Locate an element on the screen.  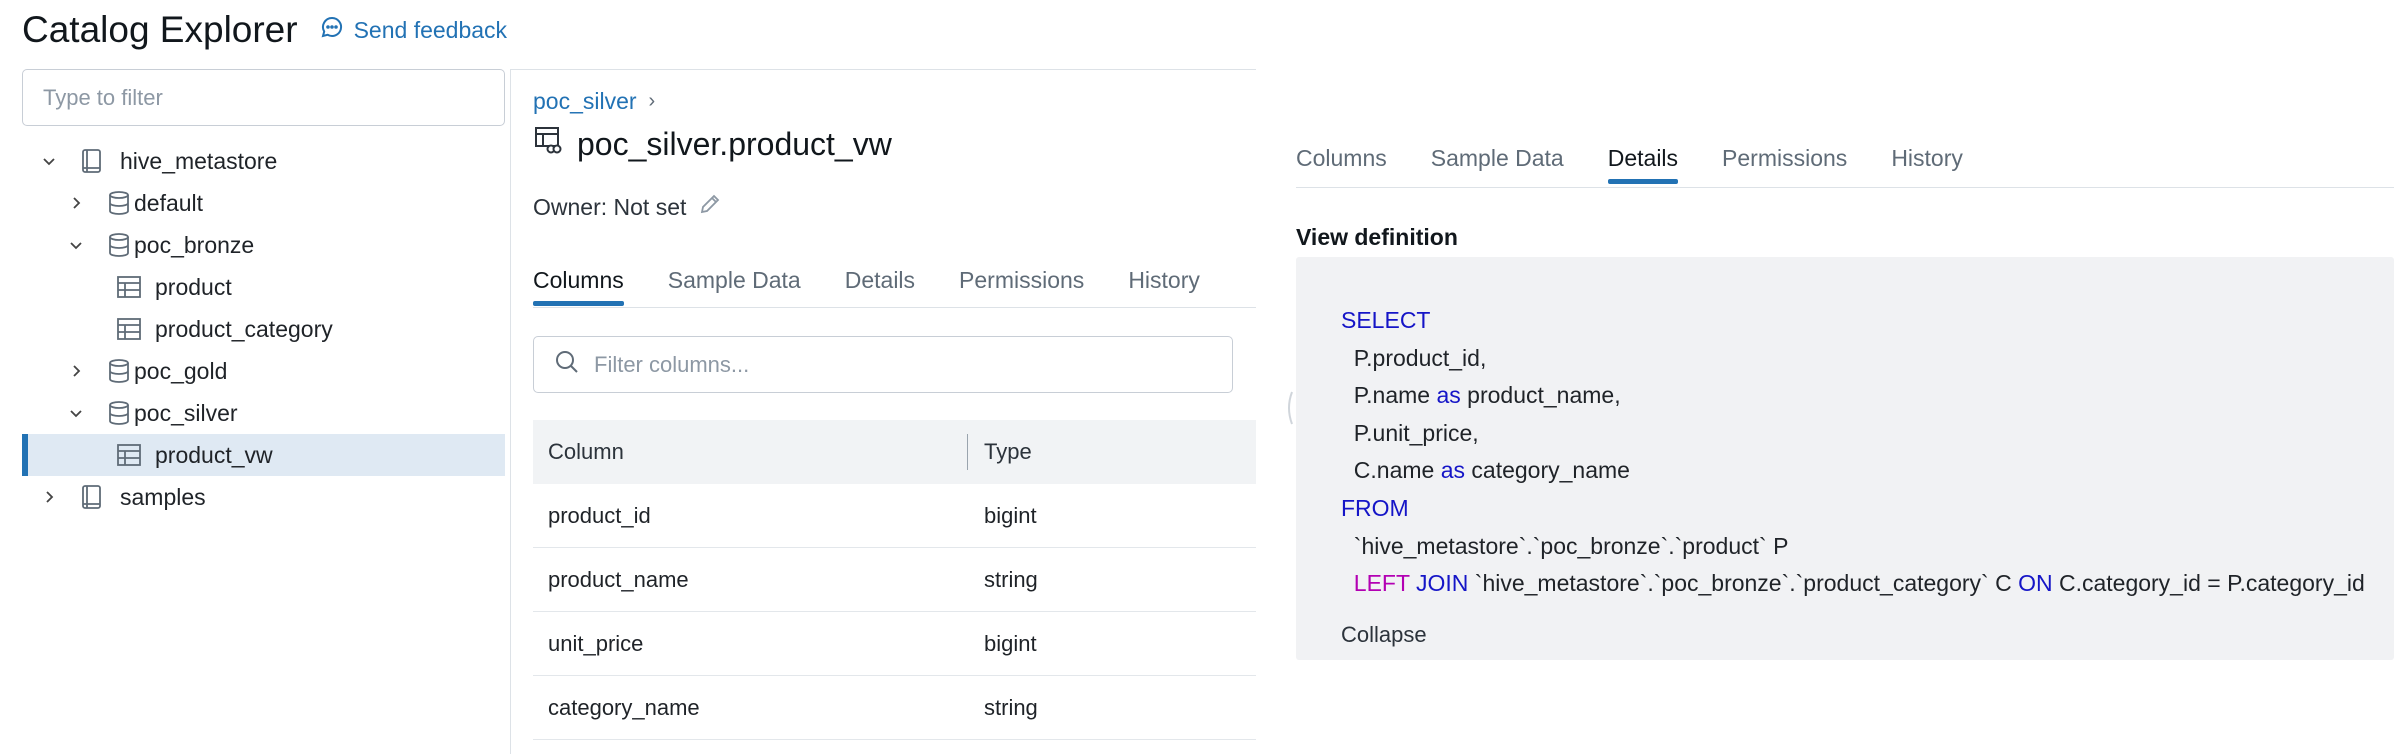
tree-filter-input is located at coordinates (263, 97).